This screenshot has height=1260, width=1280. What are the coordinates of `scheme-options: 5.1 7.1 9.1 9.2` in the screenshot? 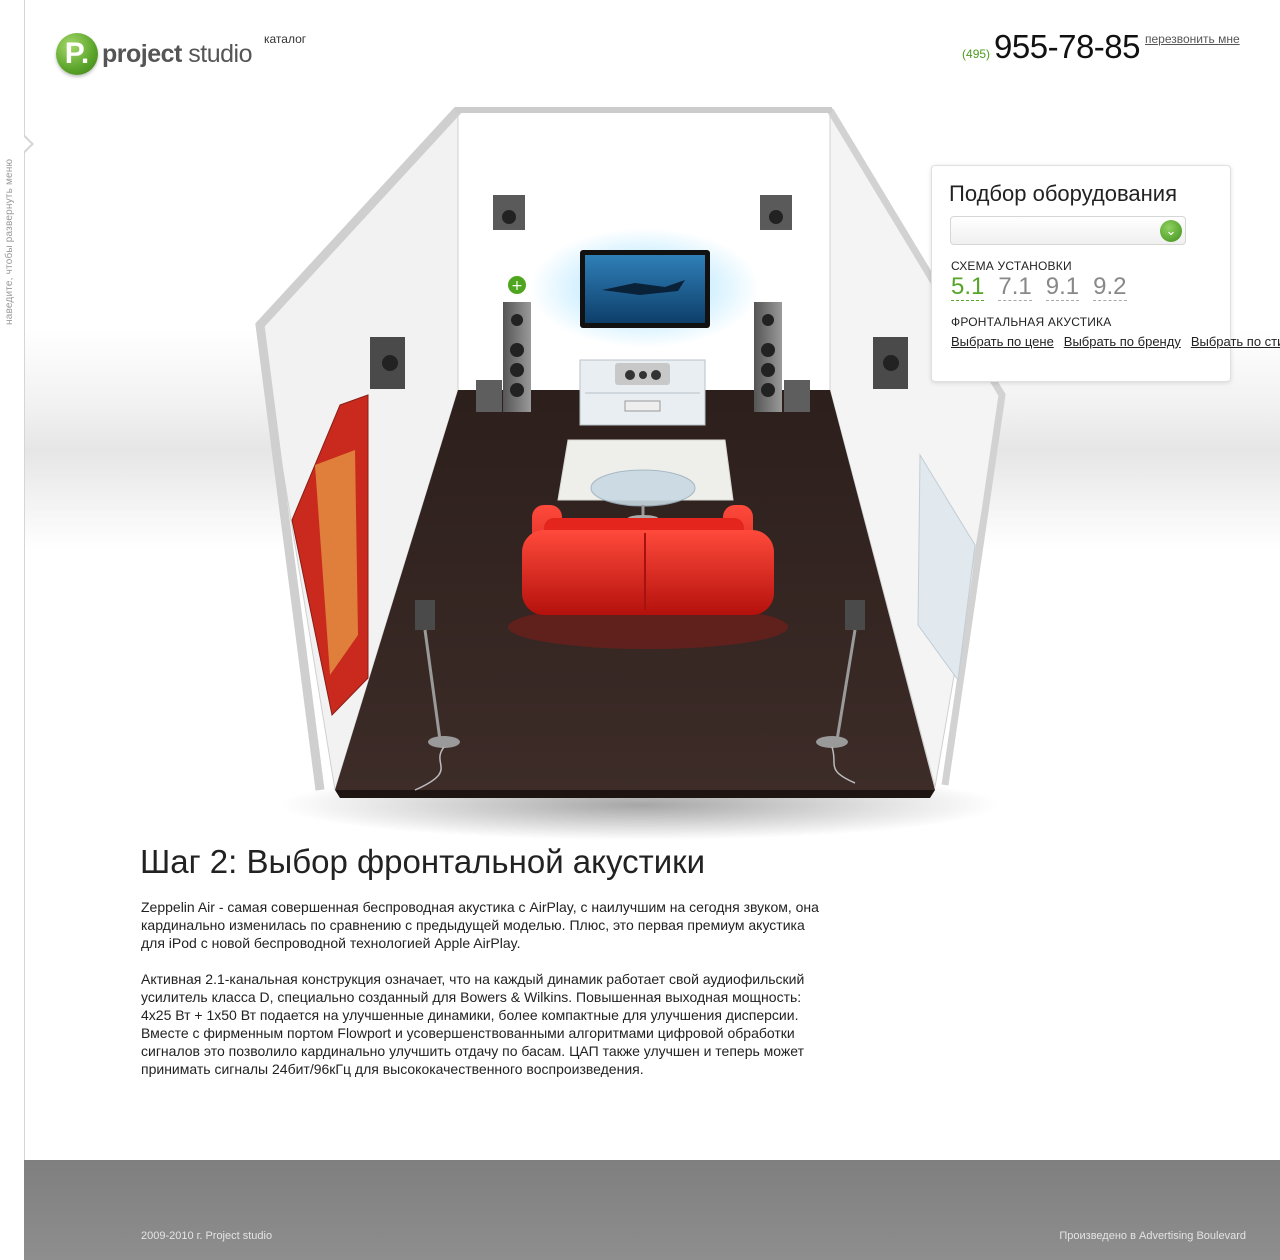 It's located at (1039, 287).